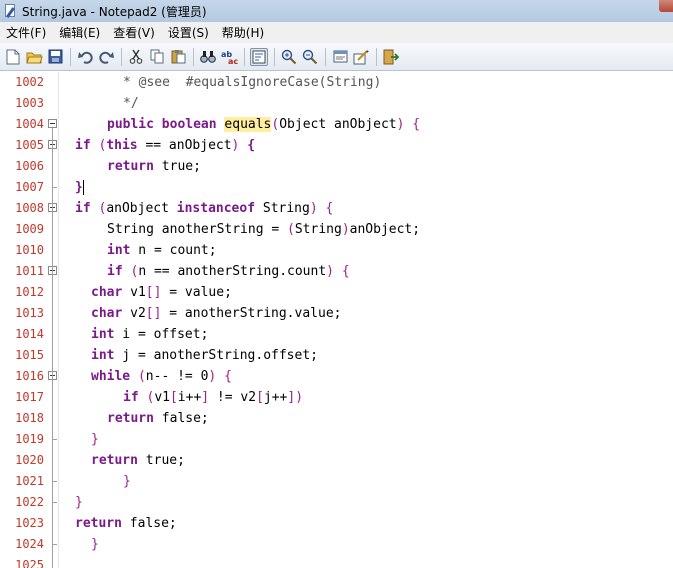 This screenshot has width=673, height=568. I want to click on menu-item-4: 帮助(H), so click(243, 32).